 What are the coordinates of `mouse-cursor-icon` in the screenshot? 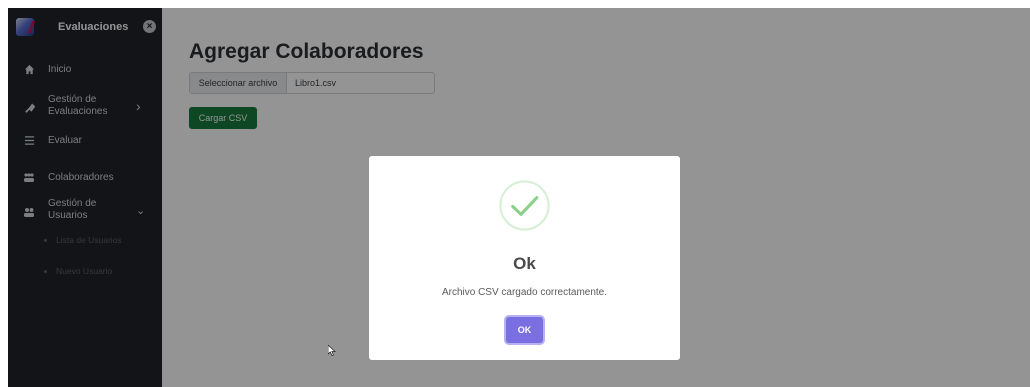 It's located at (332, 350).